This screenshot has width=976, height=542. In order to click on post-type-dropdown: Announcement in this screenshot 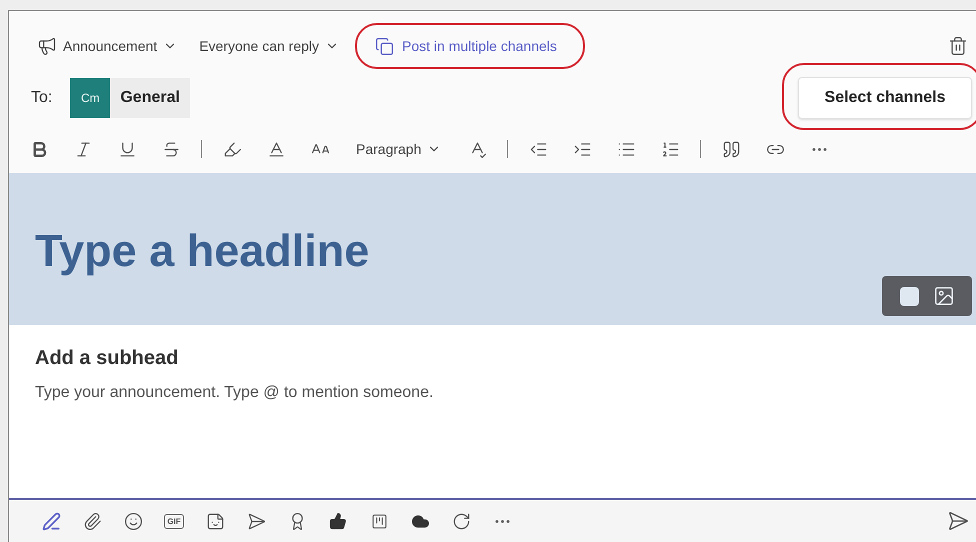, I will do `click(107, 46)`.